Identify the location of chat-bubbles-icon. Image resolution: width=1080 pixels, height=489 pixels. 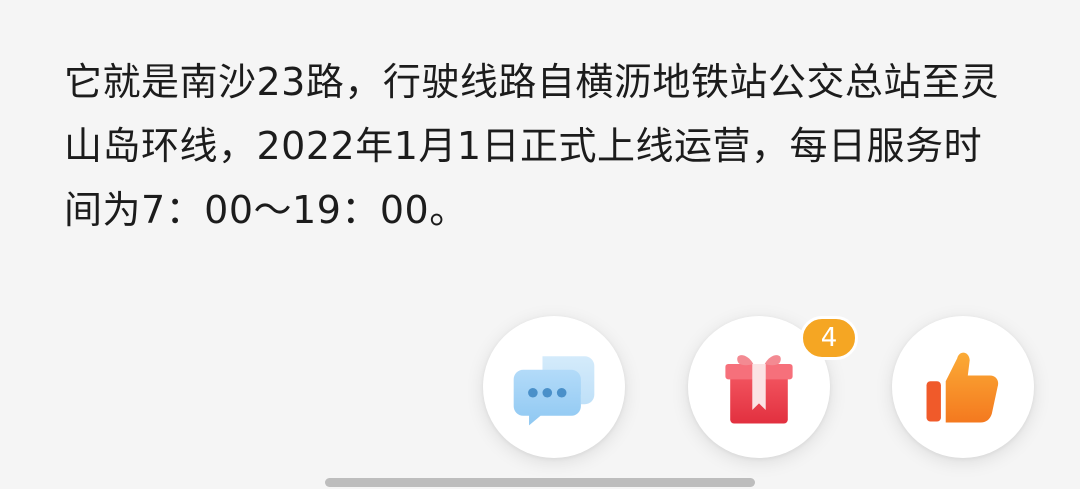
(554, 391).